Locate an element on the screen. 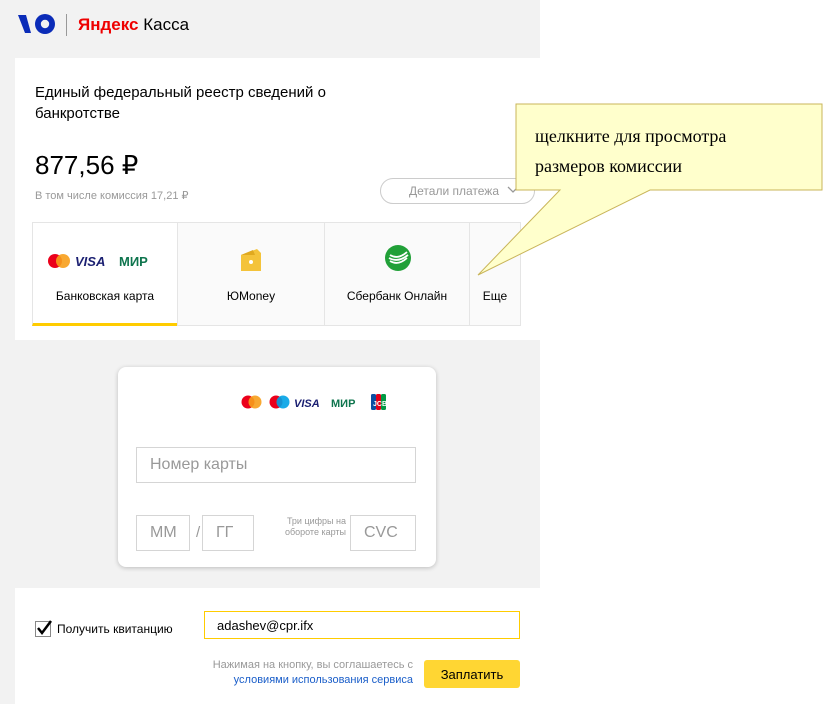 The image size is (826, 704). cvc-input: CVC is located at coordinates (383, 533).